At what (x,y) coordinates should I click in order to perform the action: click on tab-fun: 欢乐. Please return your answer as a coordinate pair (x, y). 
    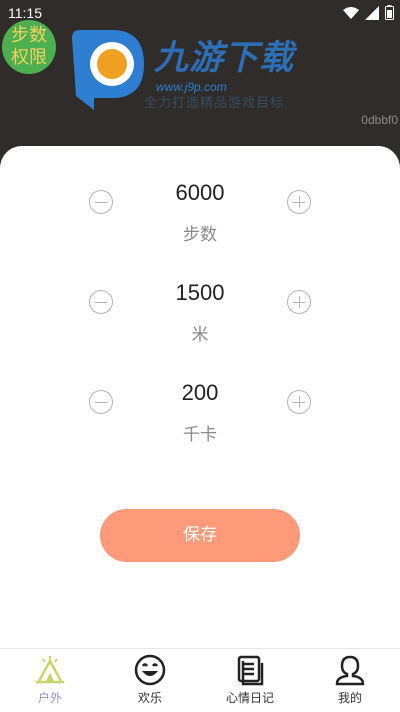
    Looking at the image, I should click on (150, 680).